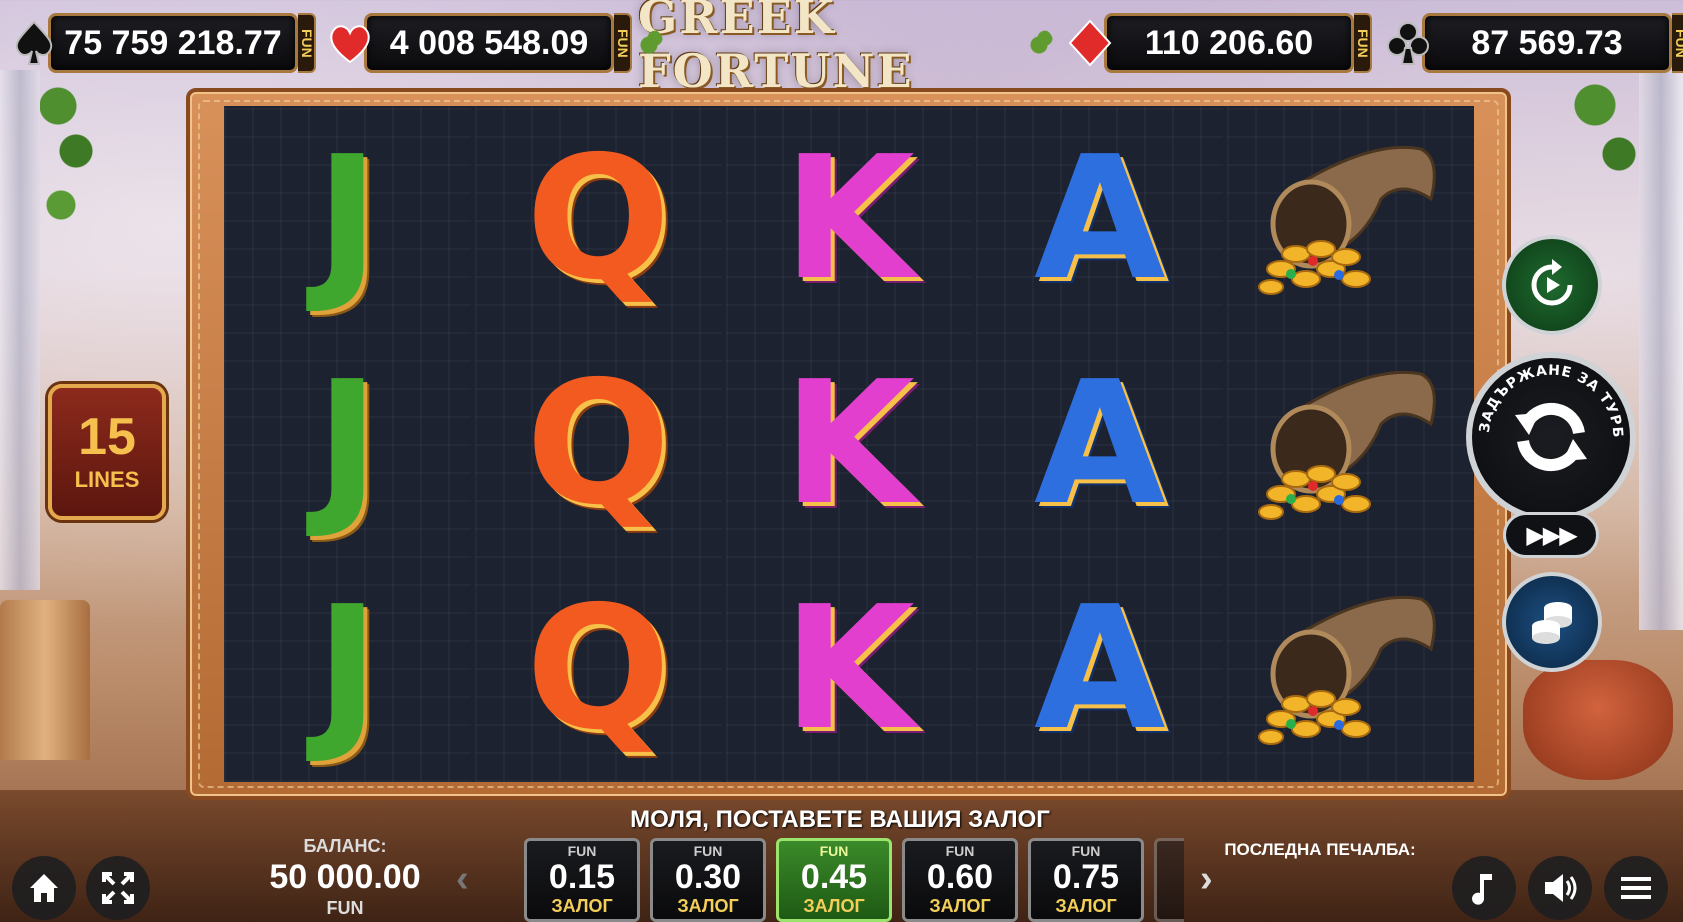 This screenshot has height=922, width=1683. I want to click on reel-1: JJJ, so click(347, 444).